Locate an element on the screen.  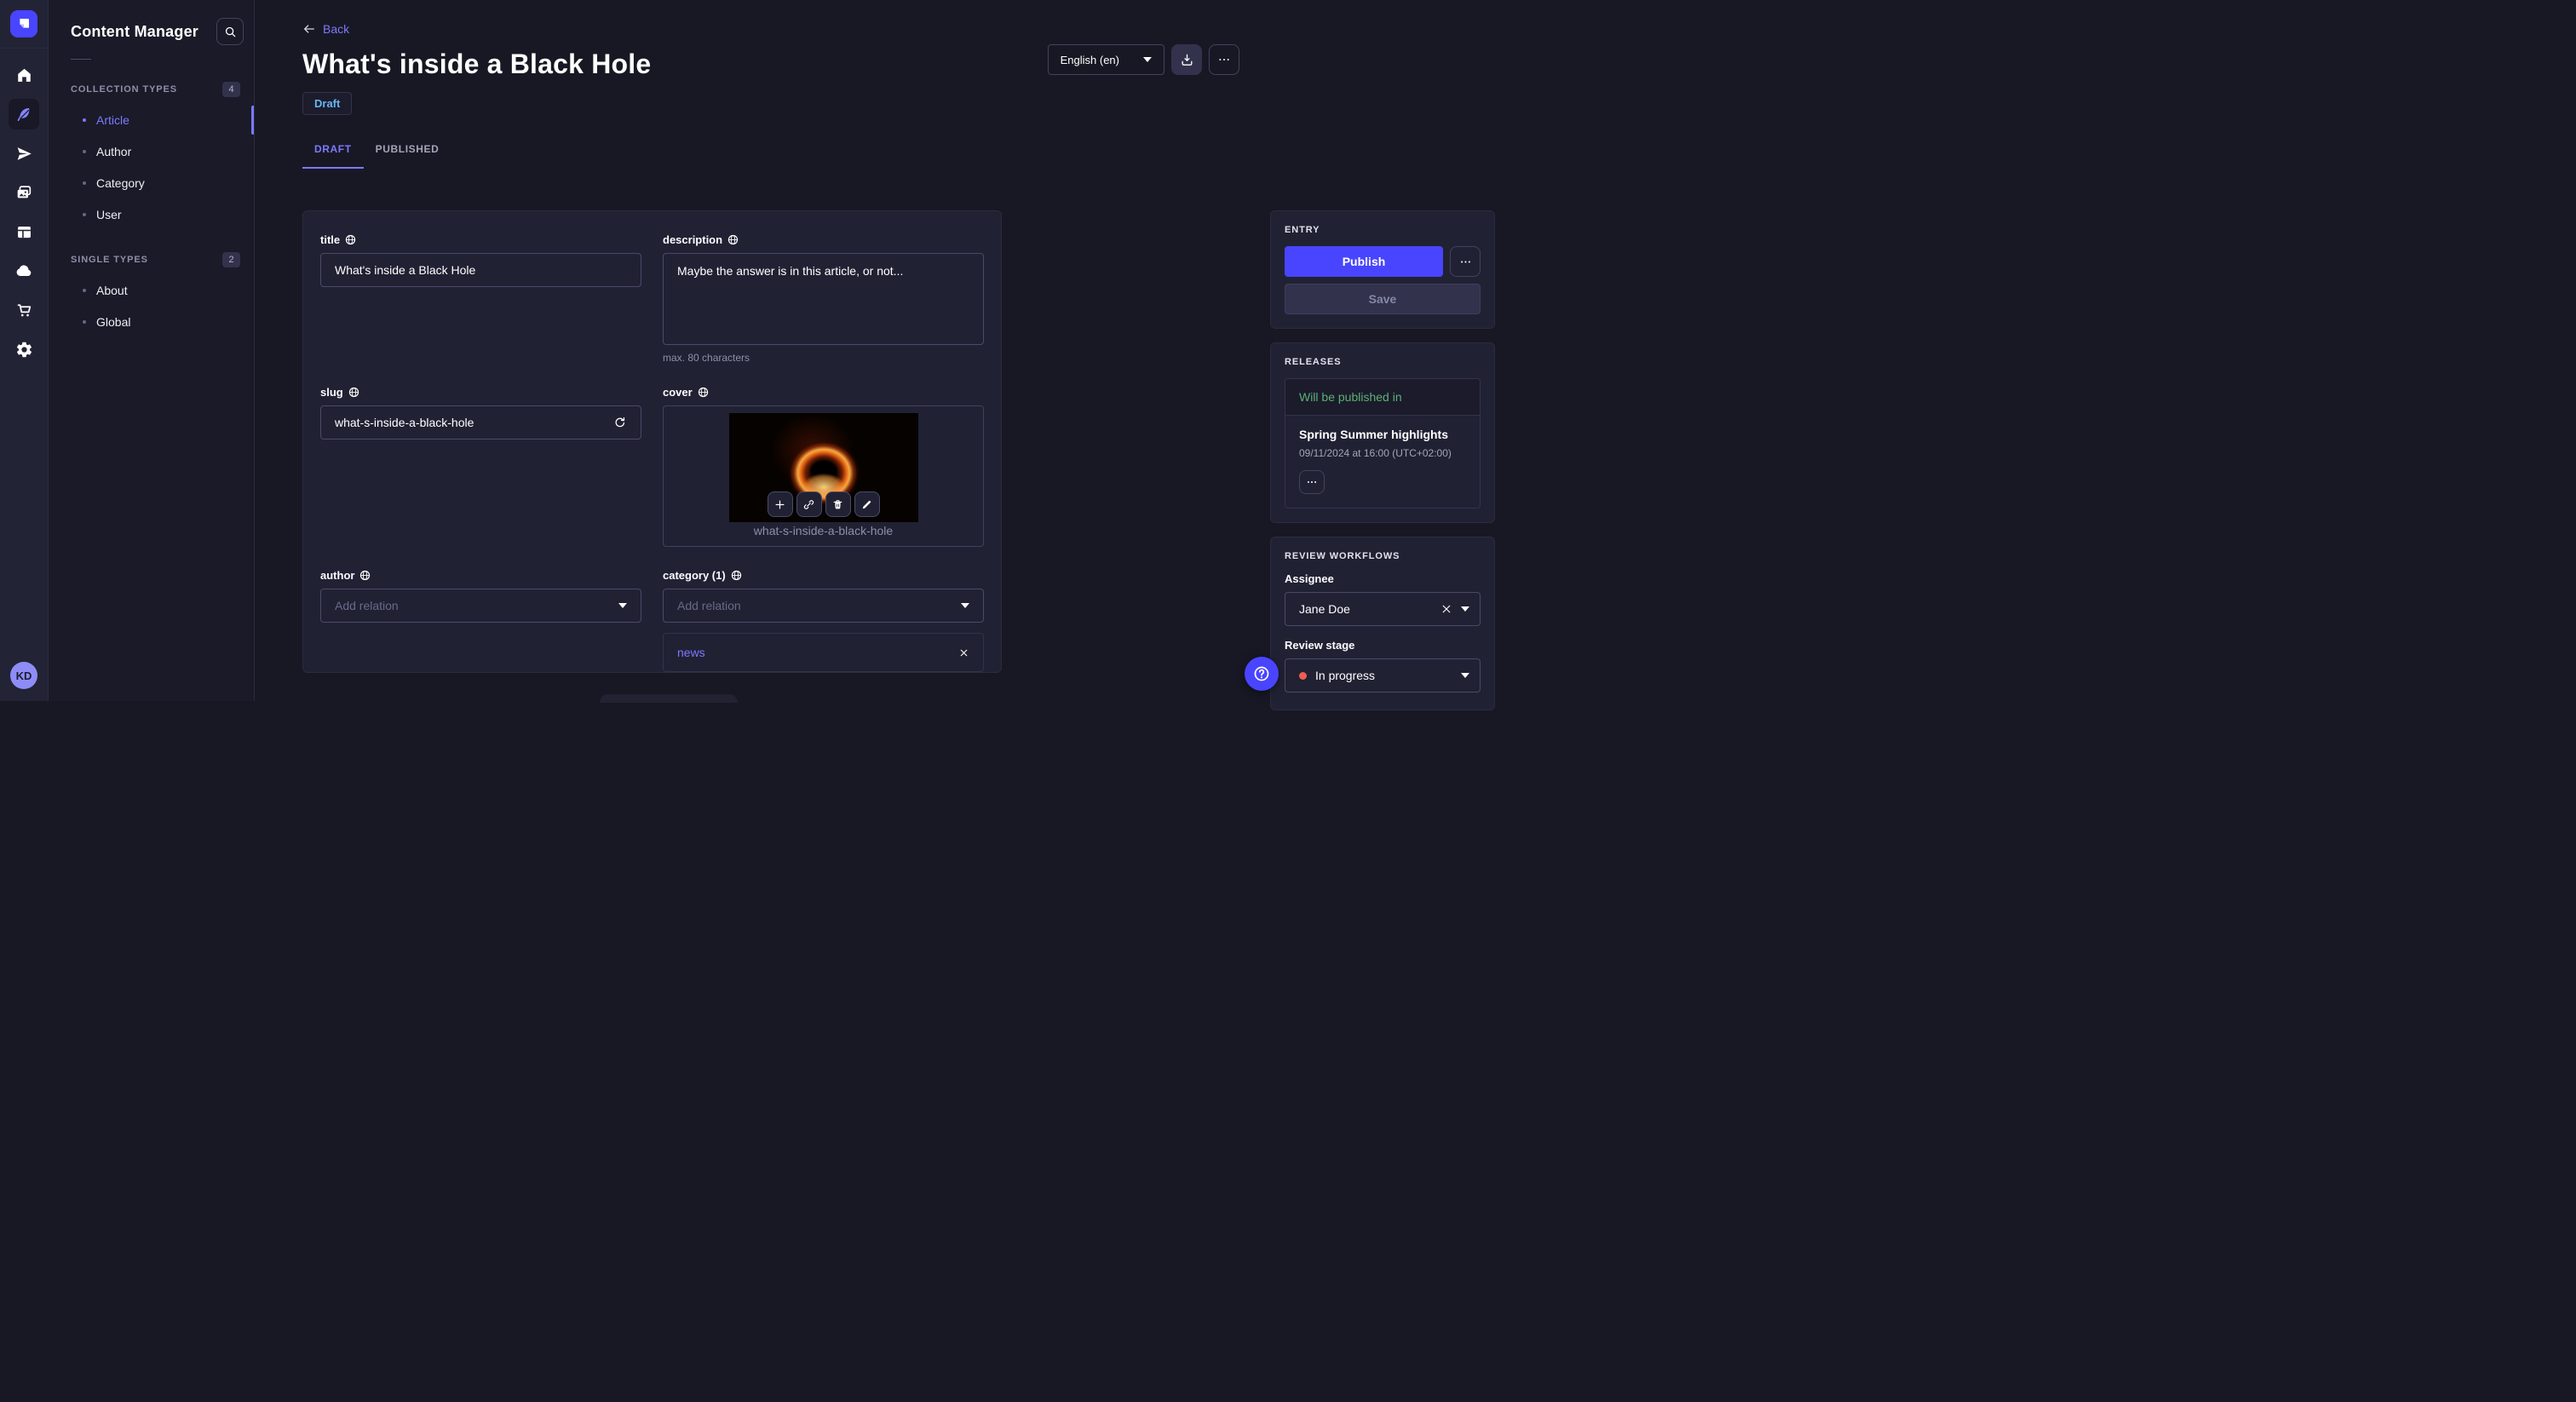
question-icon is located at coordinates (1262, 673).